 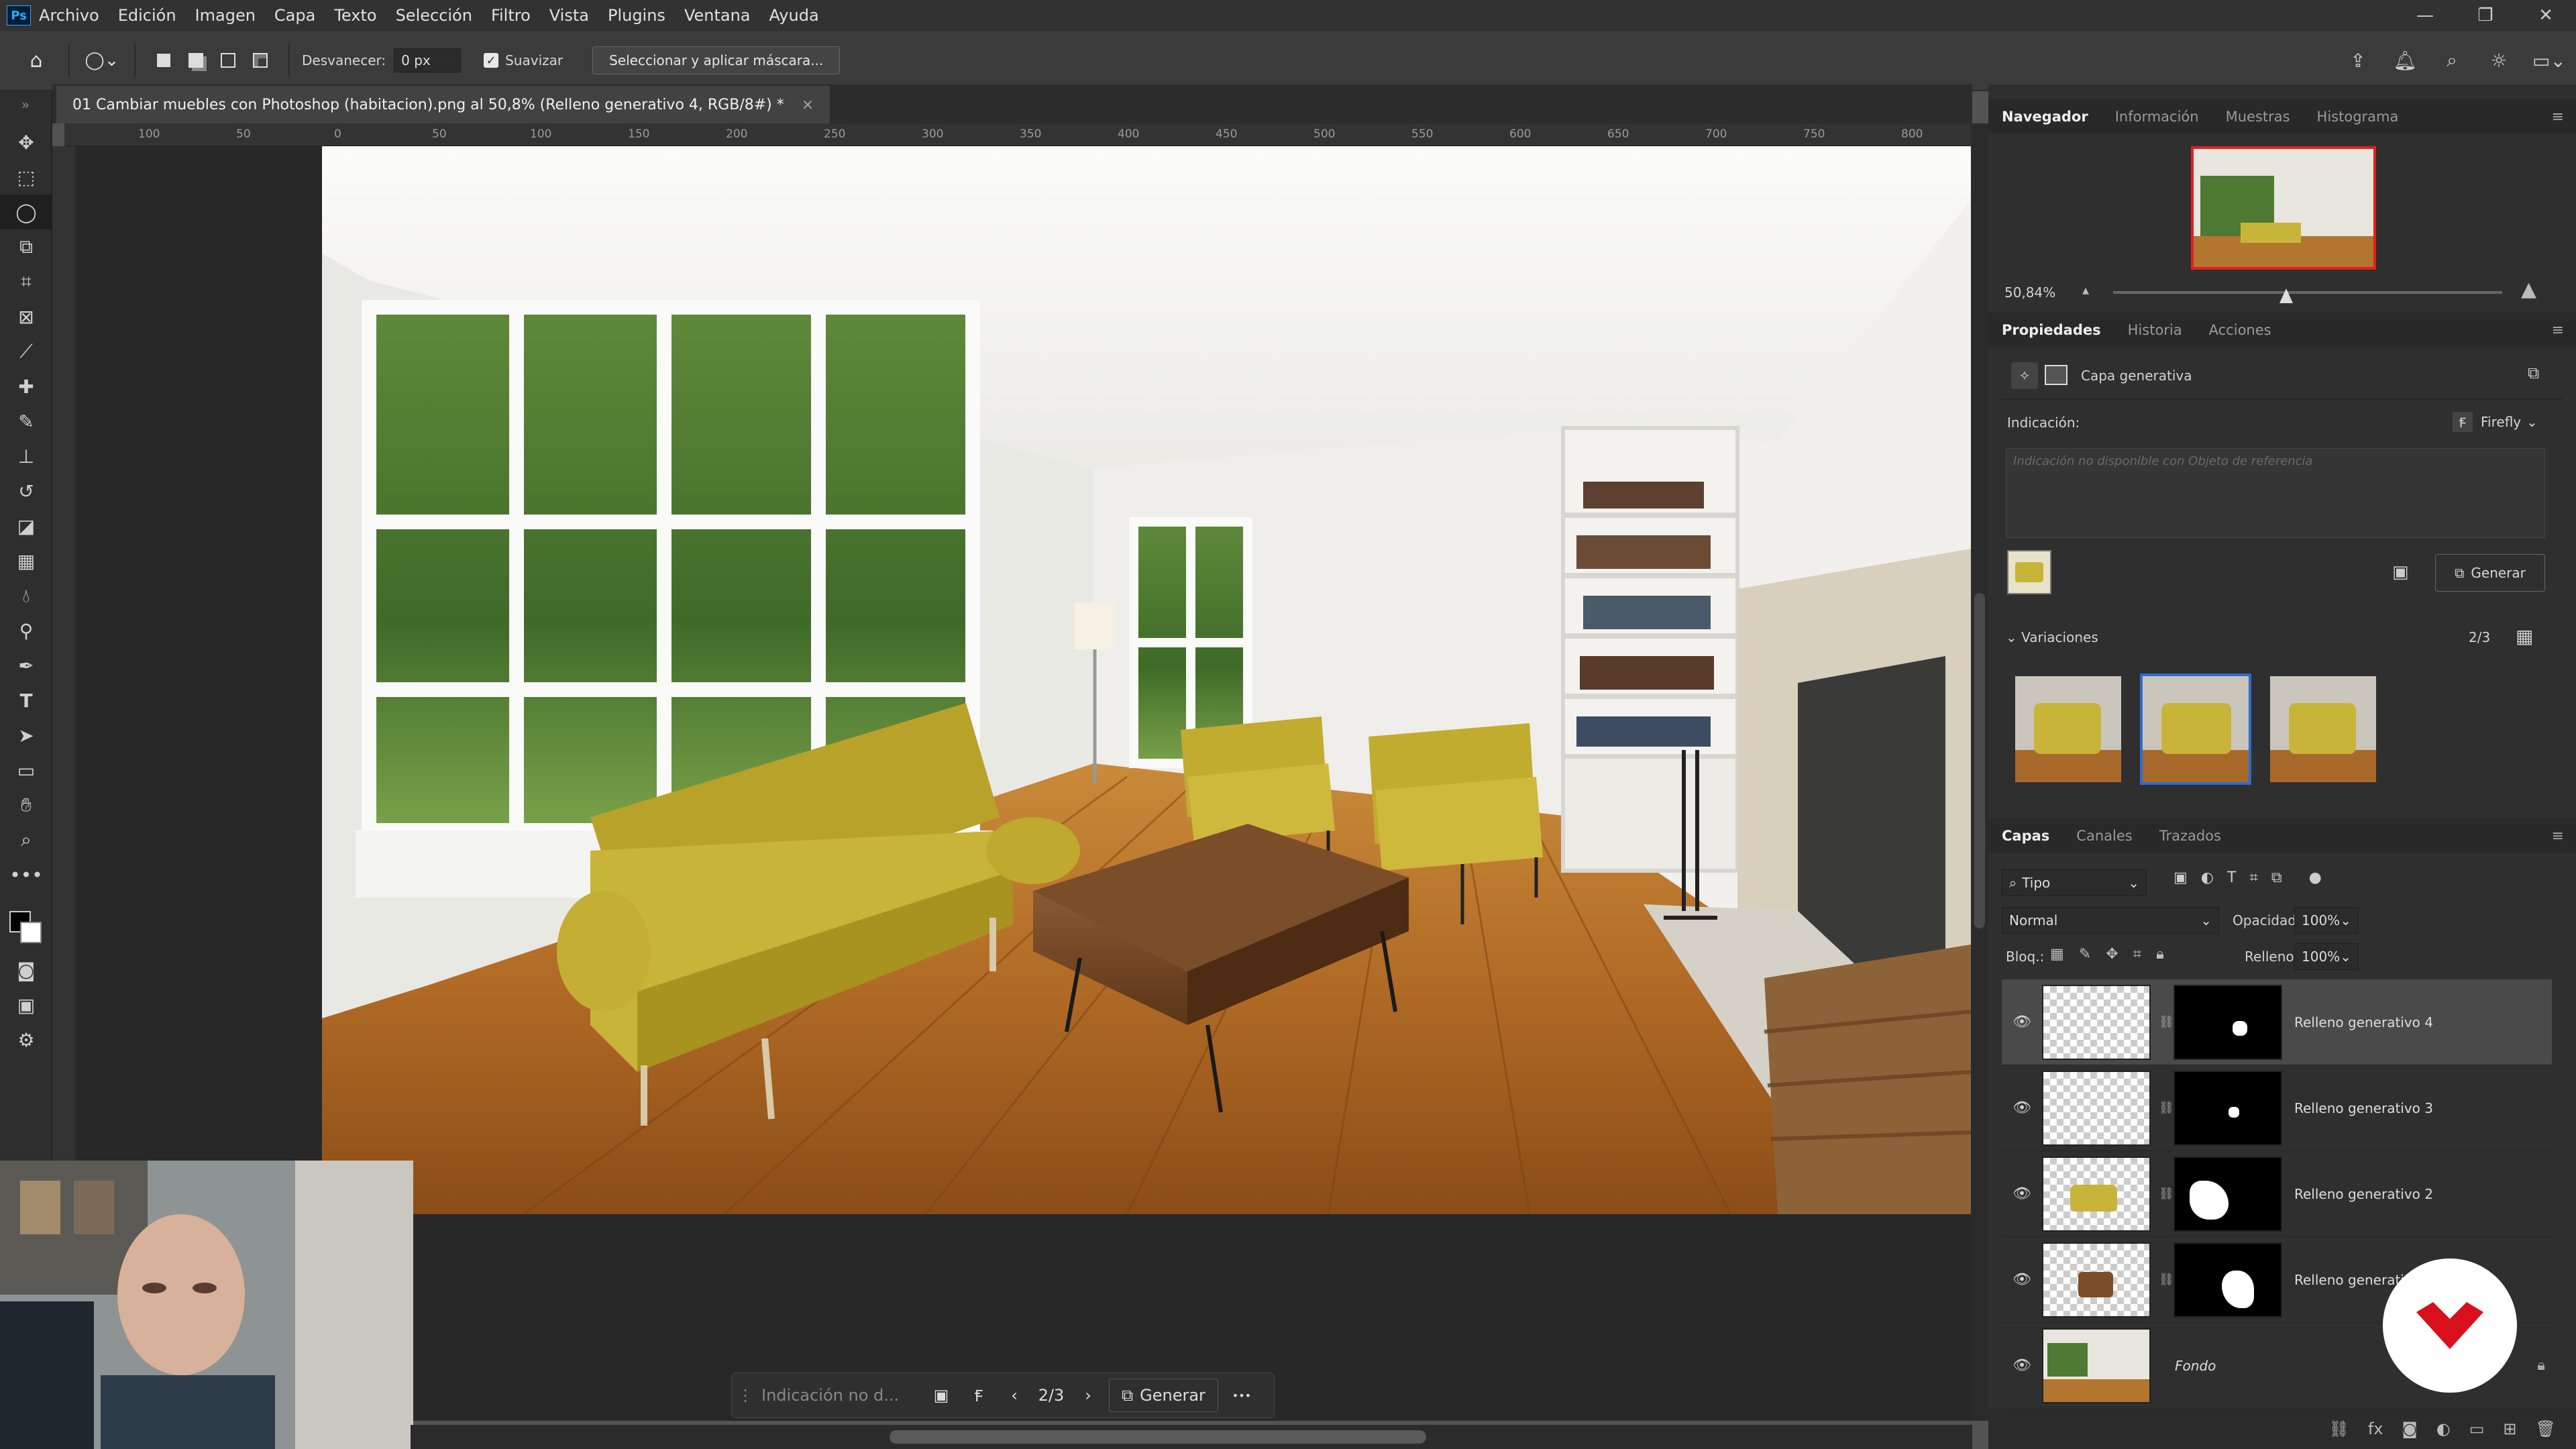 What do you see at coordinates (69, 15) in the screenshot?
I see `menu-archivo: Archivo` at bounding box center [69, 15].